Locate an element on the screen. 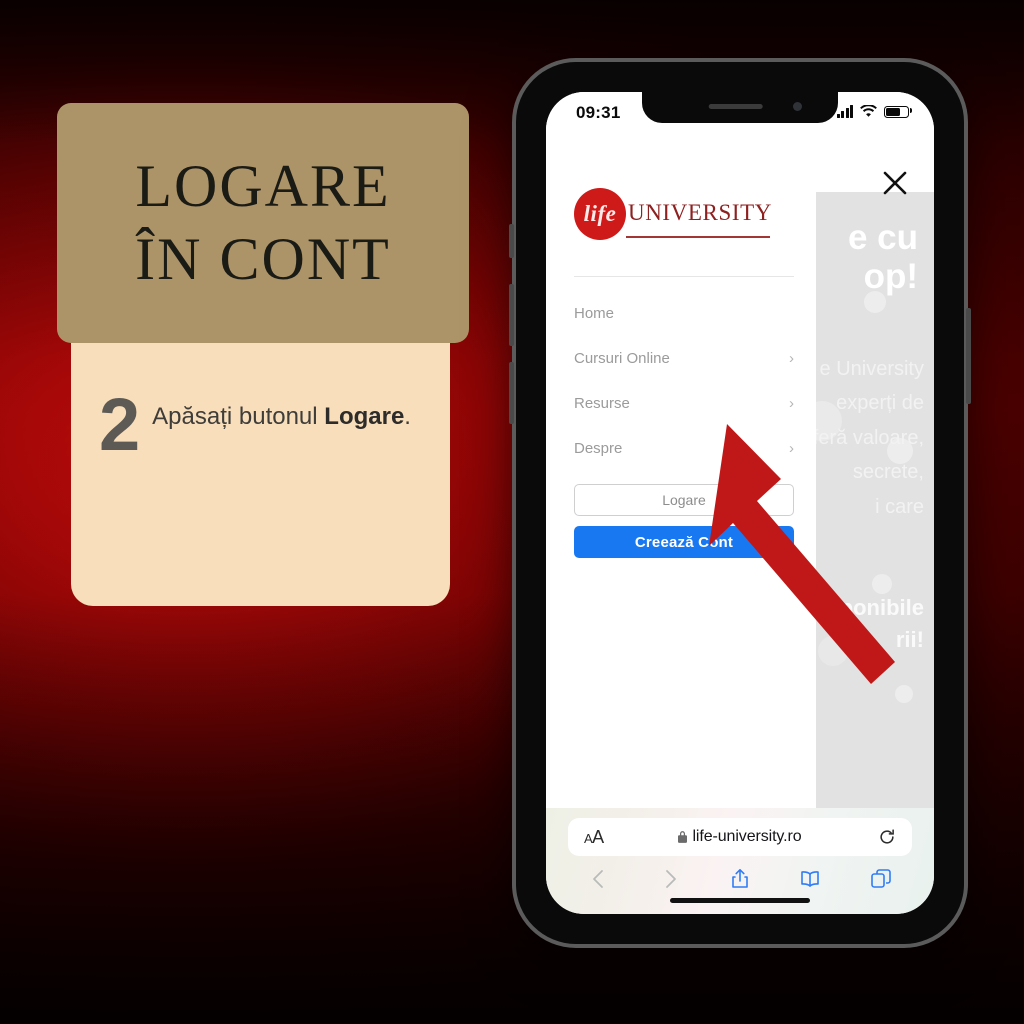  step-text: Apăsați butonul Logare. is located at coordinates (281, 415).